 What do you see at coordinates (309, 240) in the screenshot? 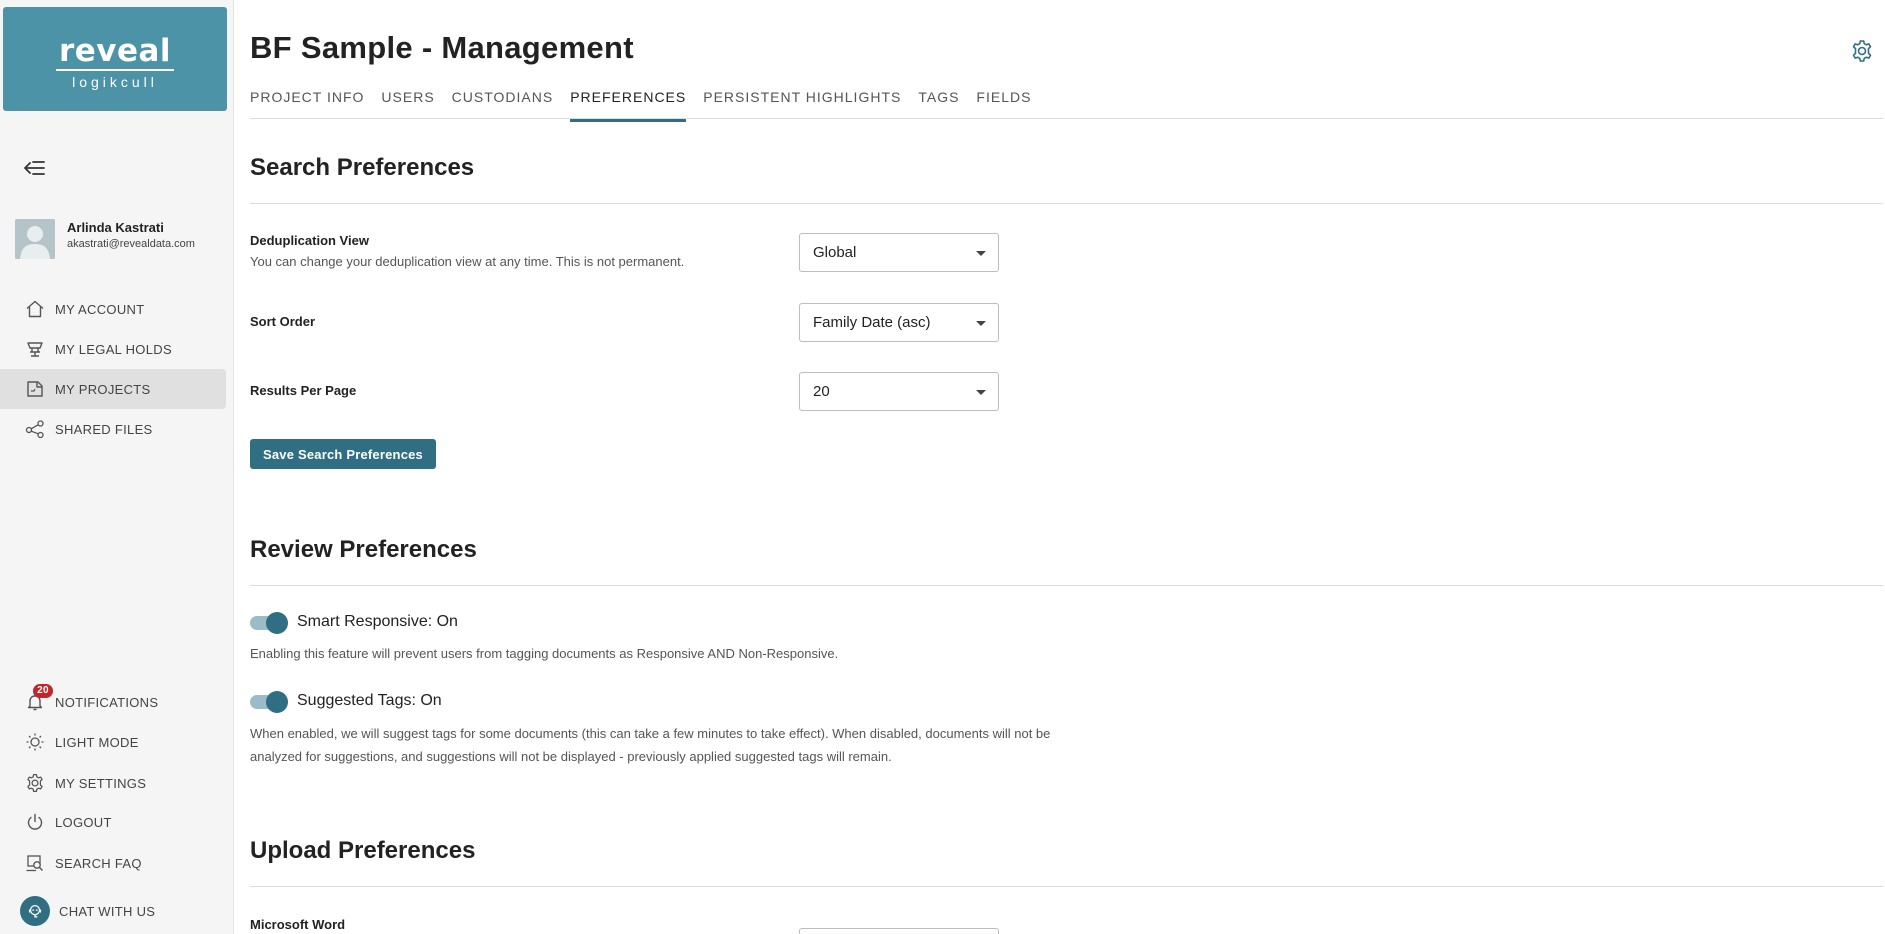
I see `deduplication-view-label: Deduplication View` at bounding box center [309, 240].